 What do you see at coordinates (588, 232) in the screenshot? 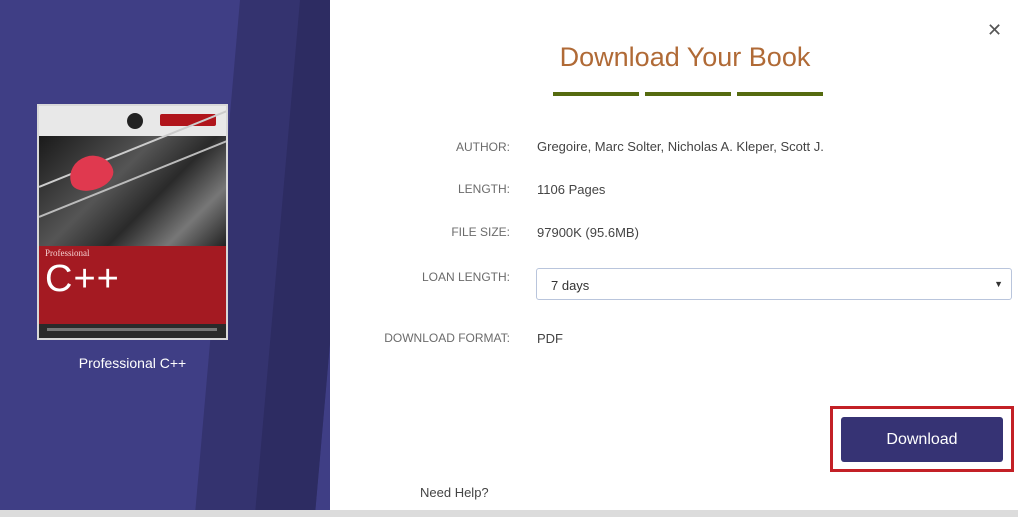
I see `filesize-value: 97900K (95.6MB)` at bounding box center [588, 232].